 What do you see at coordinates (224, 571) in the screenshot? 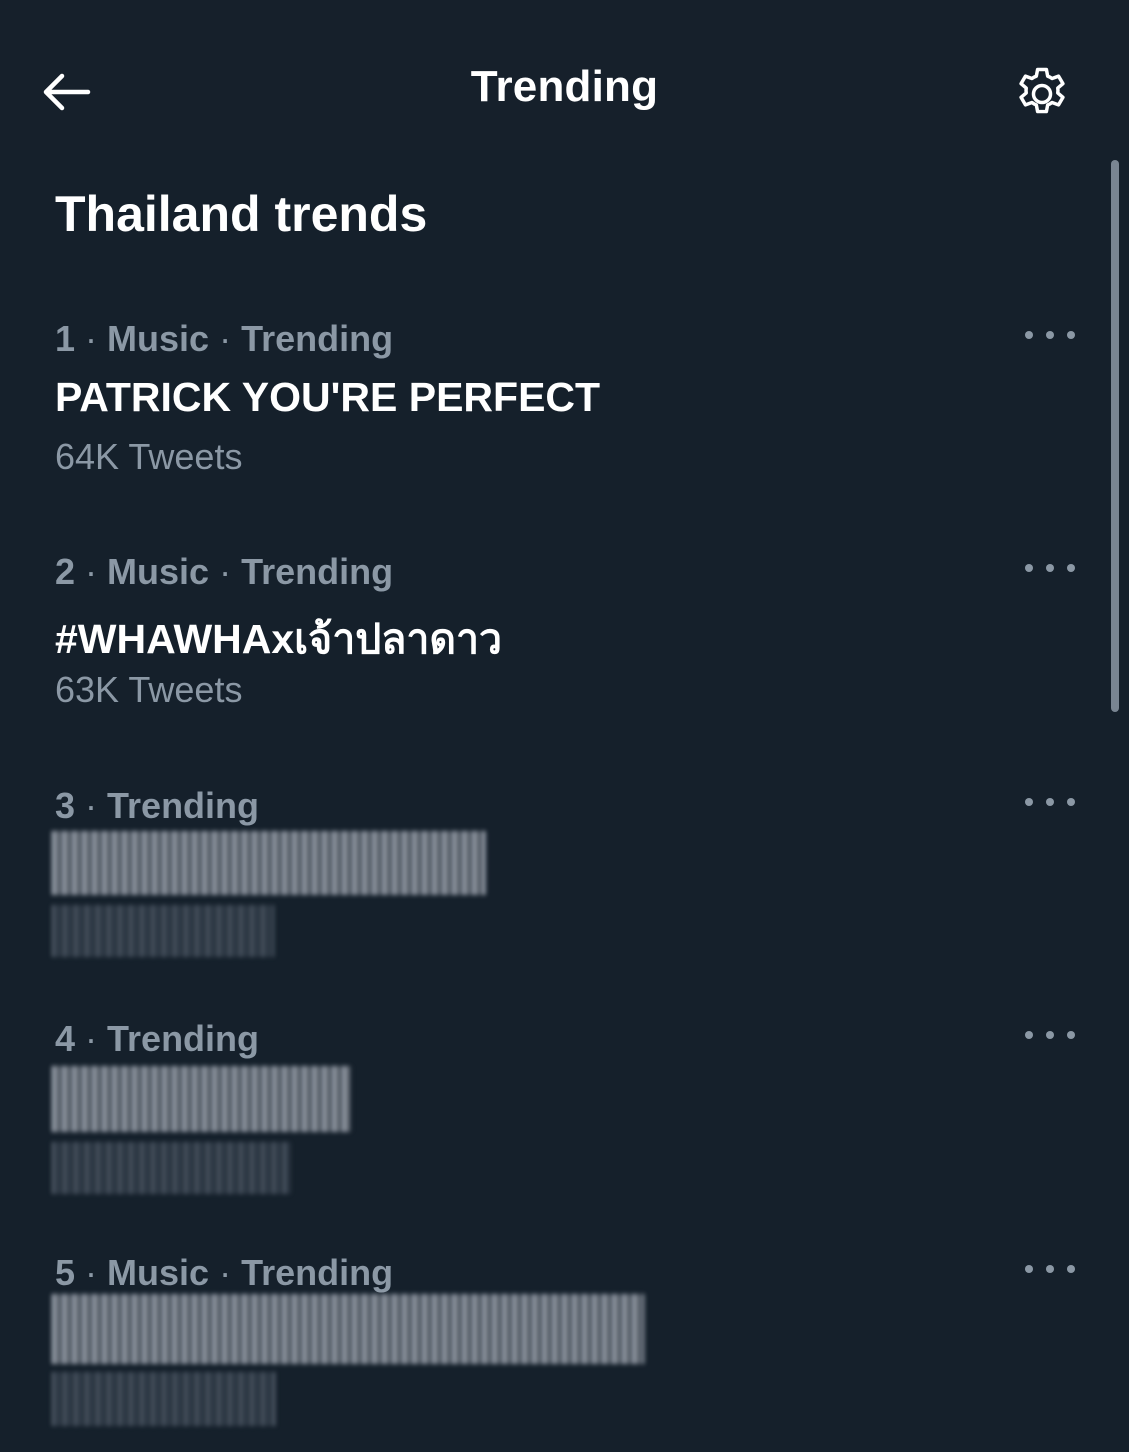
I see `trend-meta: 2 · Music · Trending` at bounding box center [224, 571].